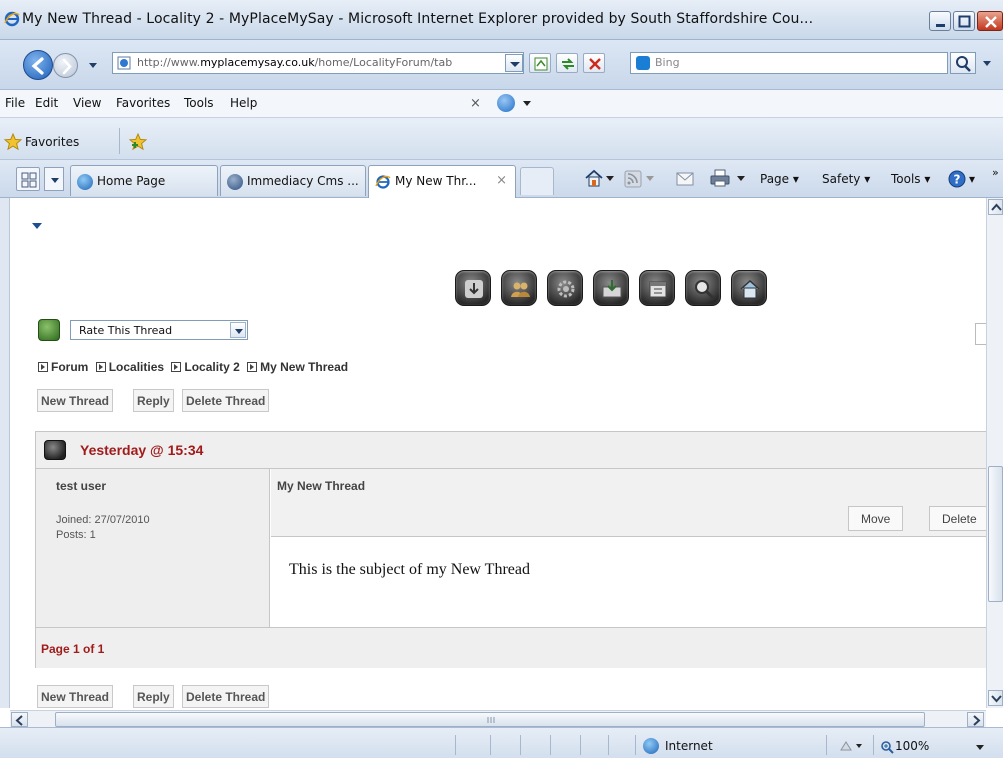 Image resolution: width=1003 pixels, height=758 pixels. I want to click on maximize-button, so click(964, 21).